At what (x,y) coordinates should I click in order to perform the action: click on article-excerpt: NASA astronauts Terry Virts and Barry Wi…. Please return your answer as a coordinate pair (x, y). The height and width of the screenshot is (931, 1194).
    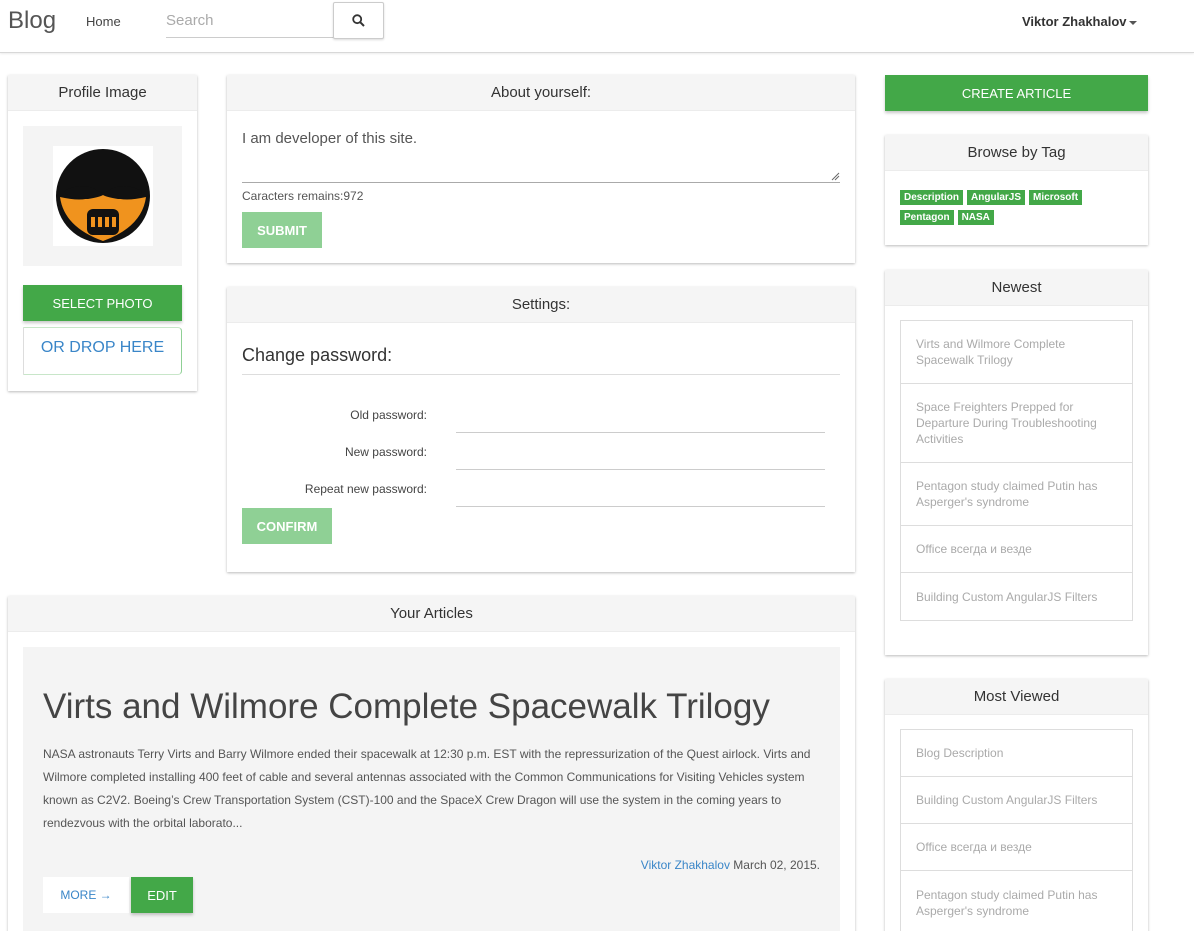
    Looking at the image, I should click on (427, 788).